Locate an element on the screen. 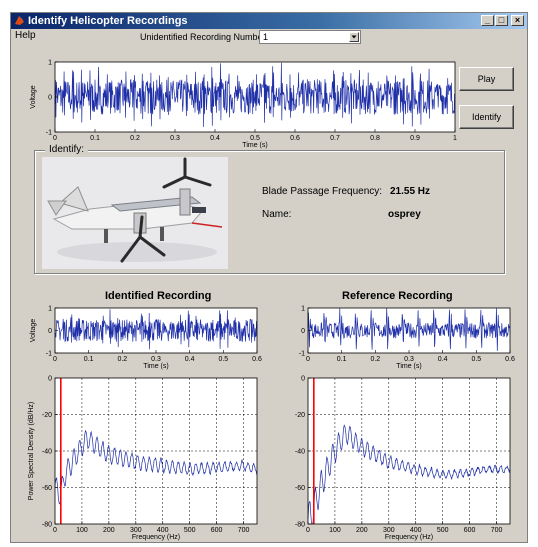 This screenshot has height=547, width=538. ident_psd-xtick-label: 700 is located at coordinates (244, 530).